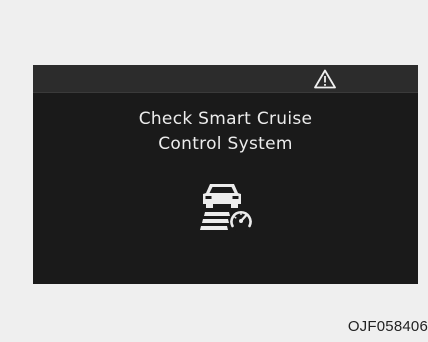  Describe the element at coordinates (225, 79) in the screenshot. I see `status-bar` at that location.